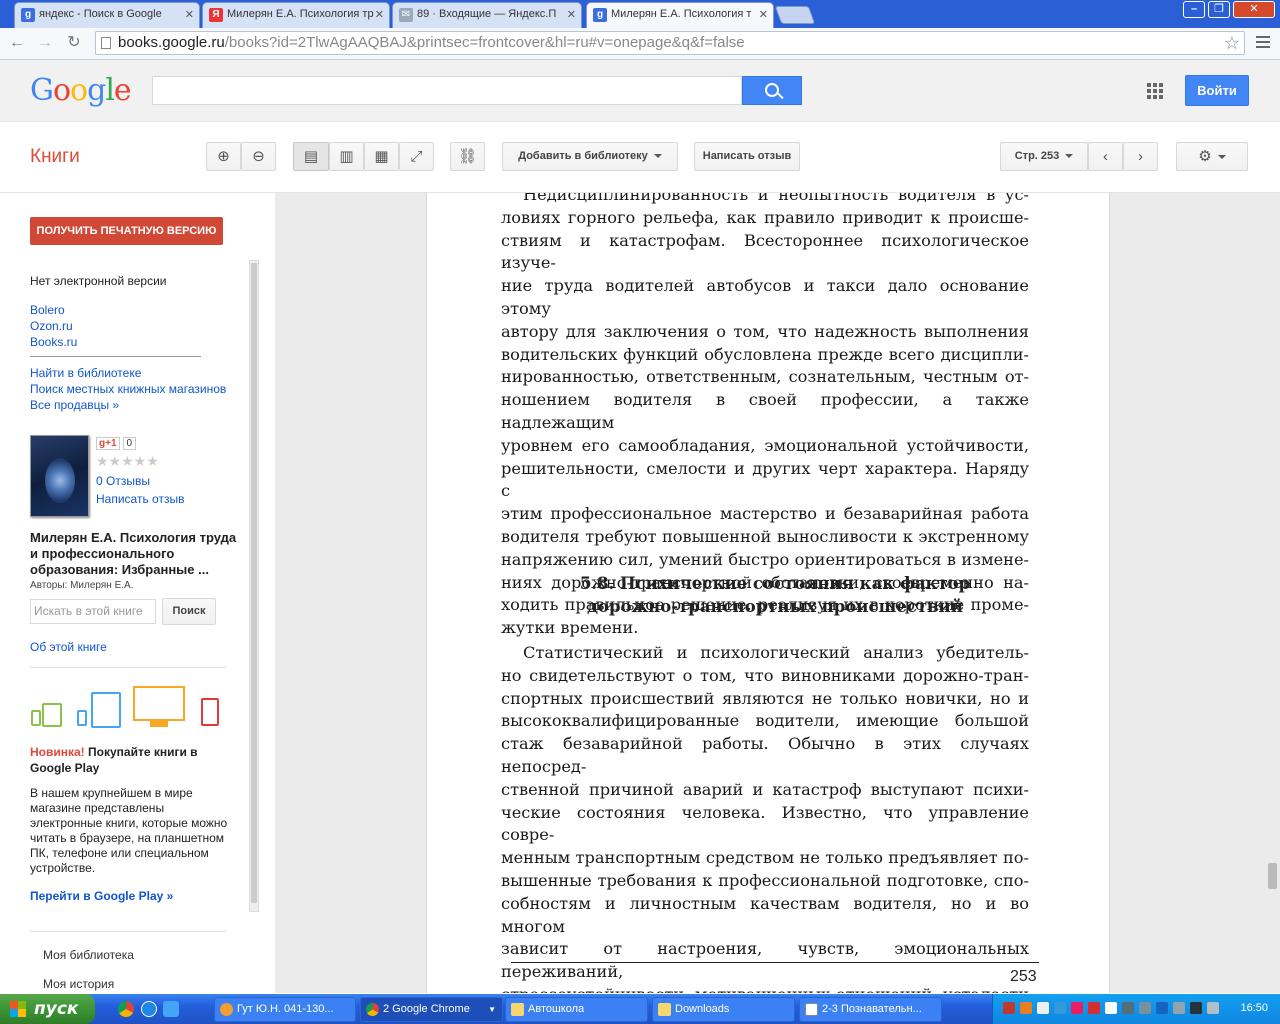 The height and width of the screenshot is (1024, 1280). What do you see at coordinates (1272, 876) in the screenshot?
I see `viewer-scrollbar-thumb` at bounding box center [1272, 876].